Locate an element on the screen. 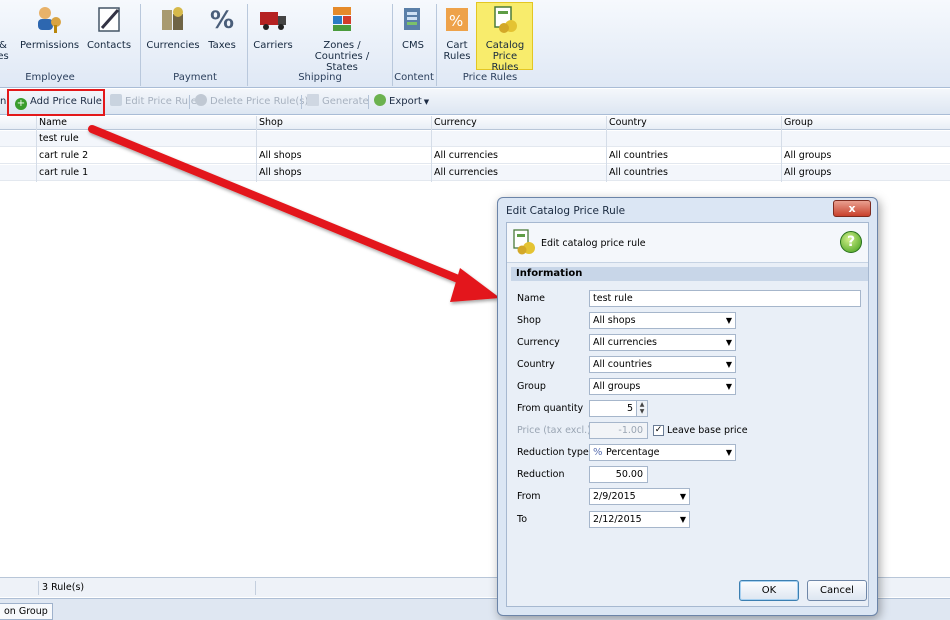 The image size is (950, 620). reduction-label: Reduction is located at coordinates (541, 474).